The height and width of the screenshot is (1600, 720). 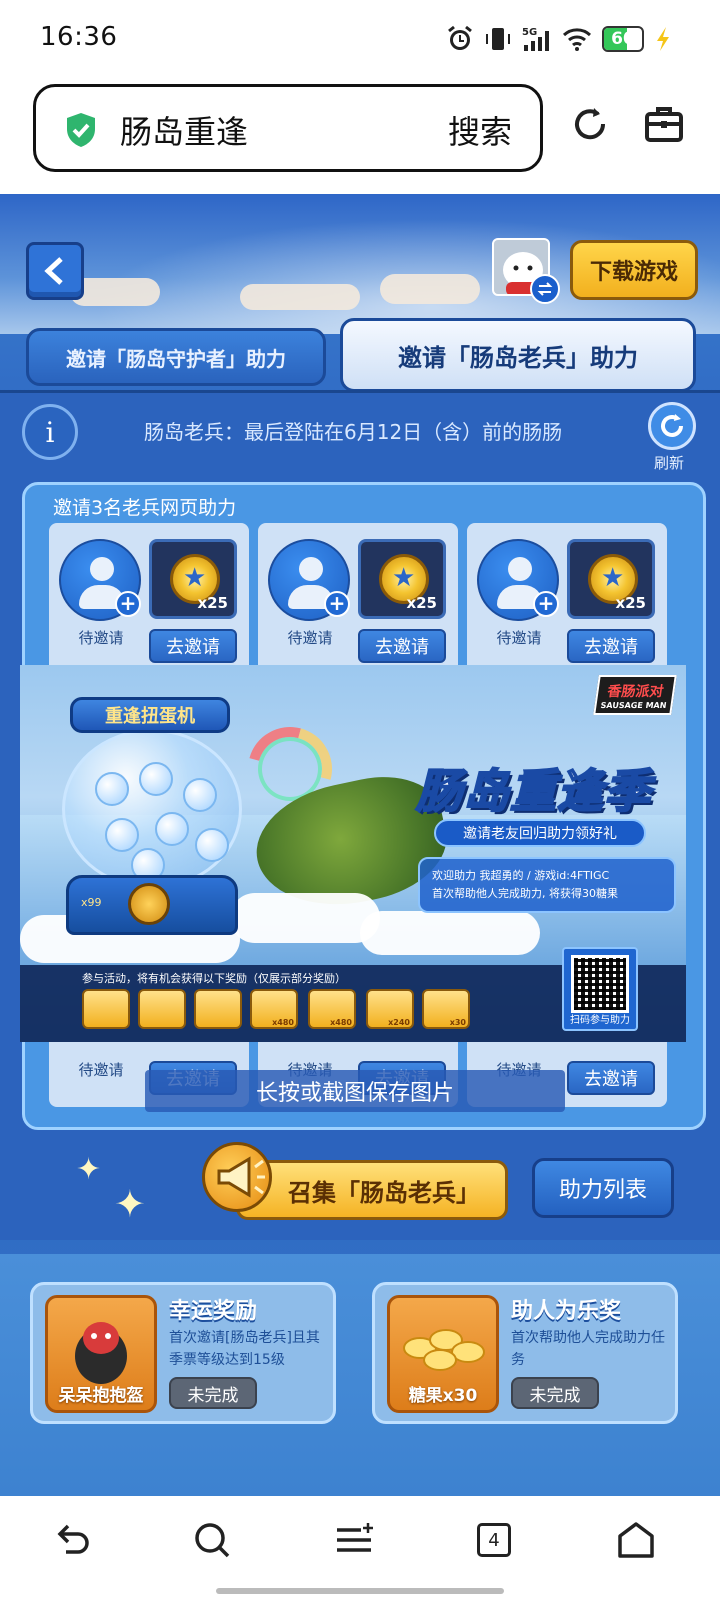 I want to click on season-title: 肠岛重逢季, so click(x=533, y=791).